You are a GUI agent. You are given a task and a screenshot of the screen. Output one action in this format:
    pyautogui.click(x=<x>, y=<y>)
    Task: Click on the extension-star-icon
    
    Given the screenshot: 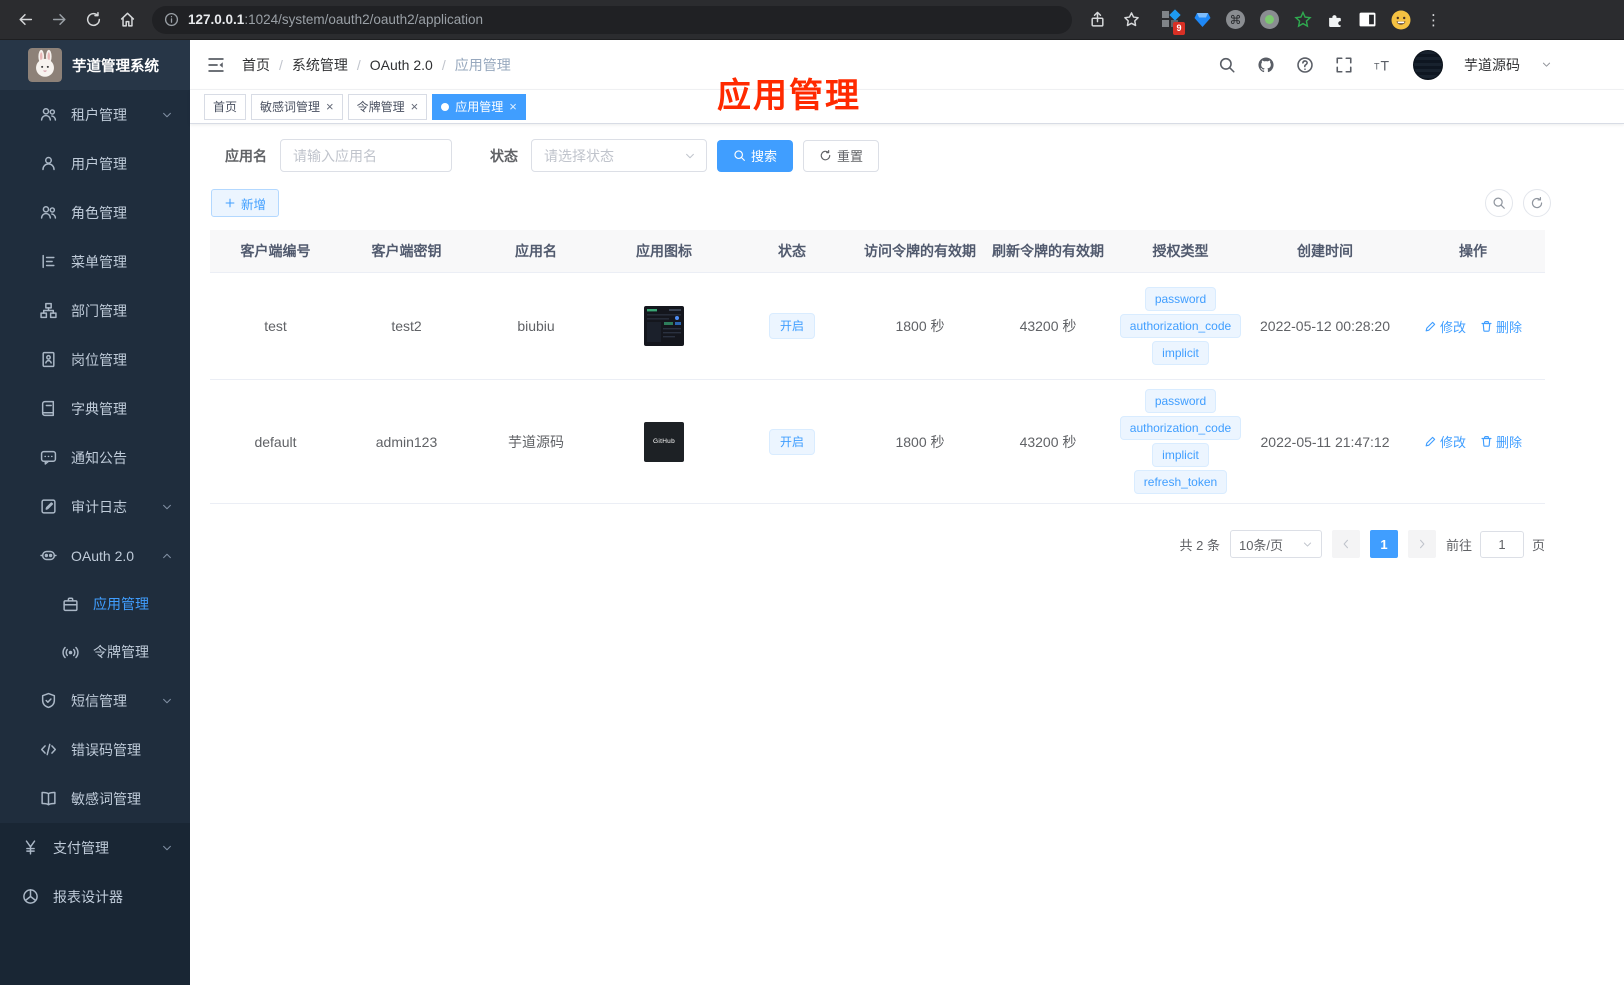 What is the action you would take?
    pyautogui.click(x=1303, y=19)
    